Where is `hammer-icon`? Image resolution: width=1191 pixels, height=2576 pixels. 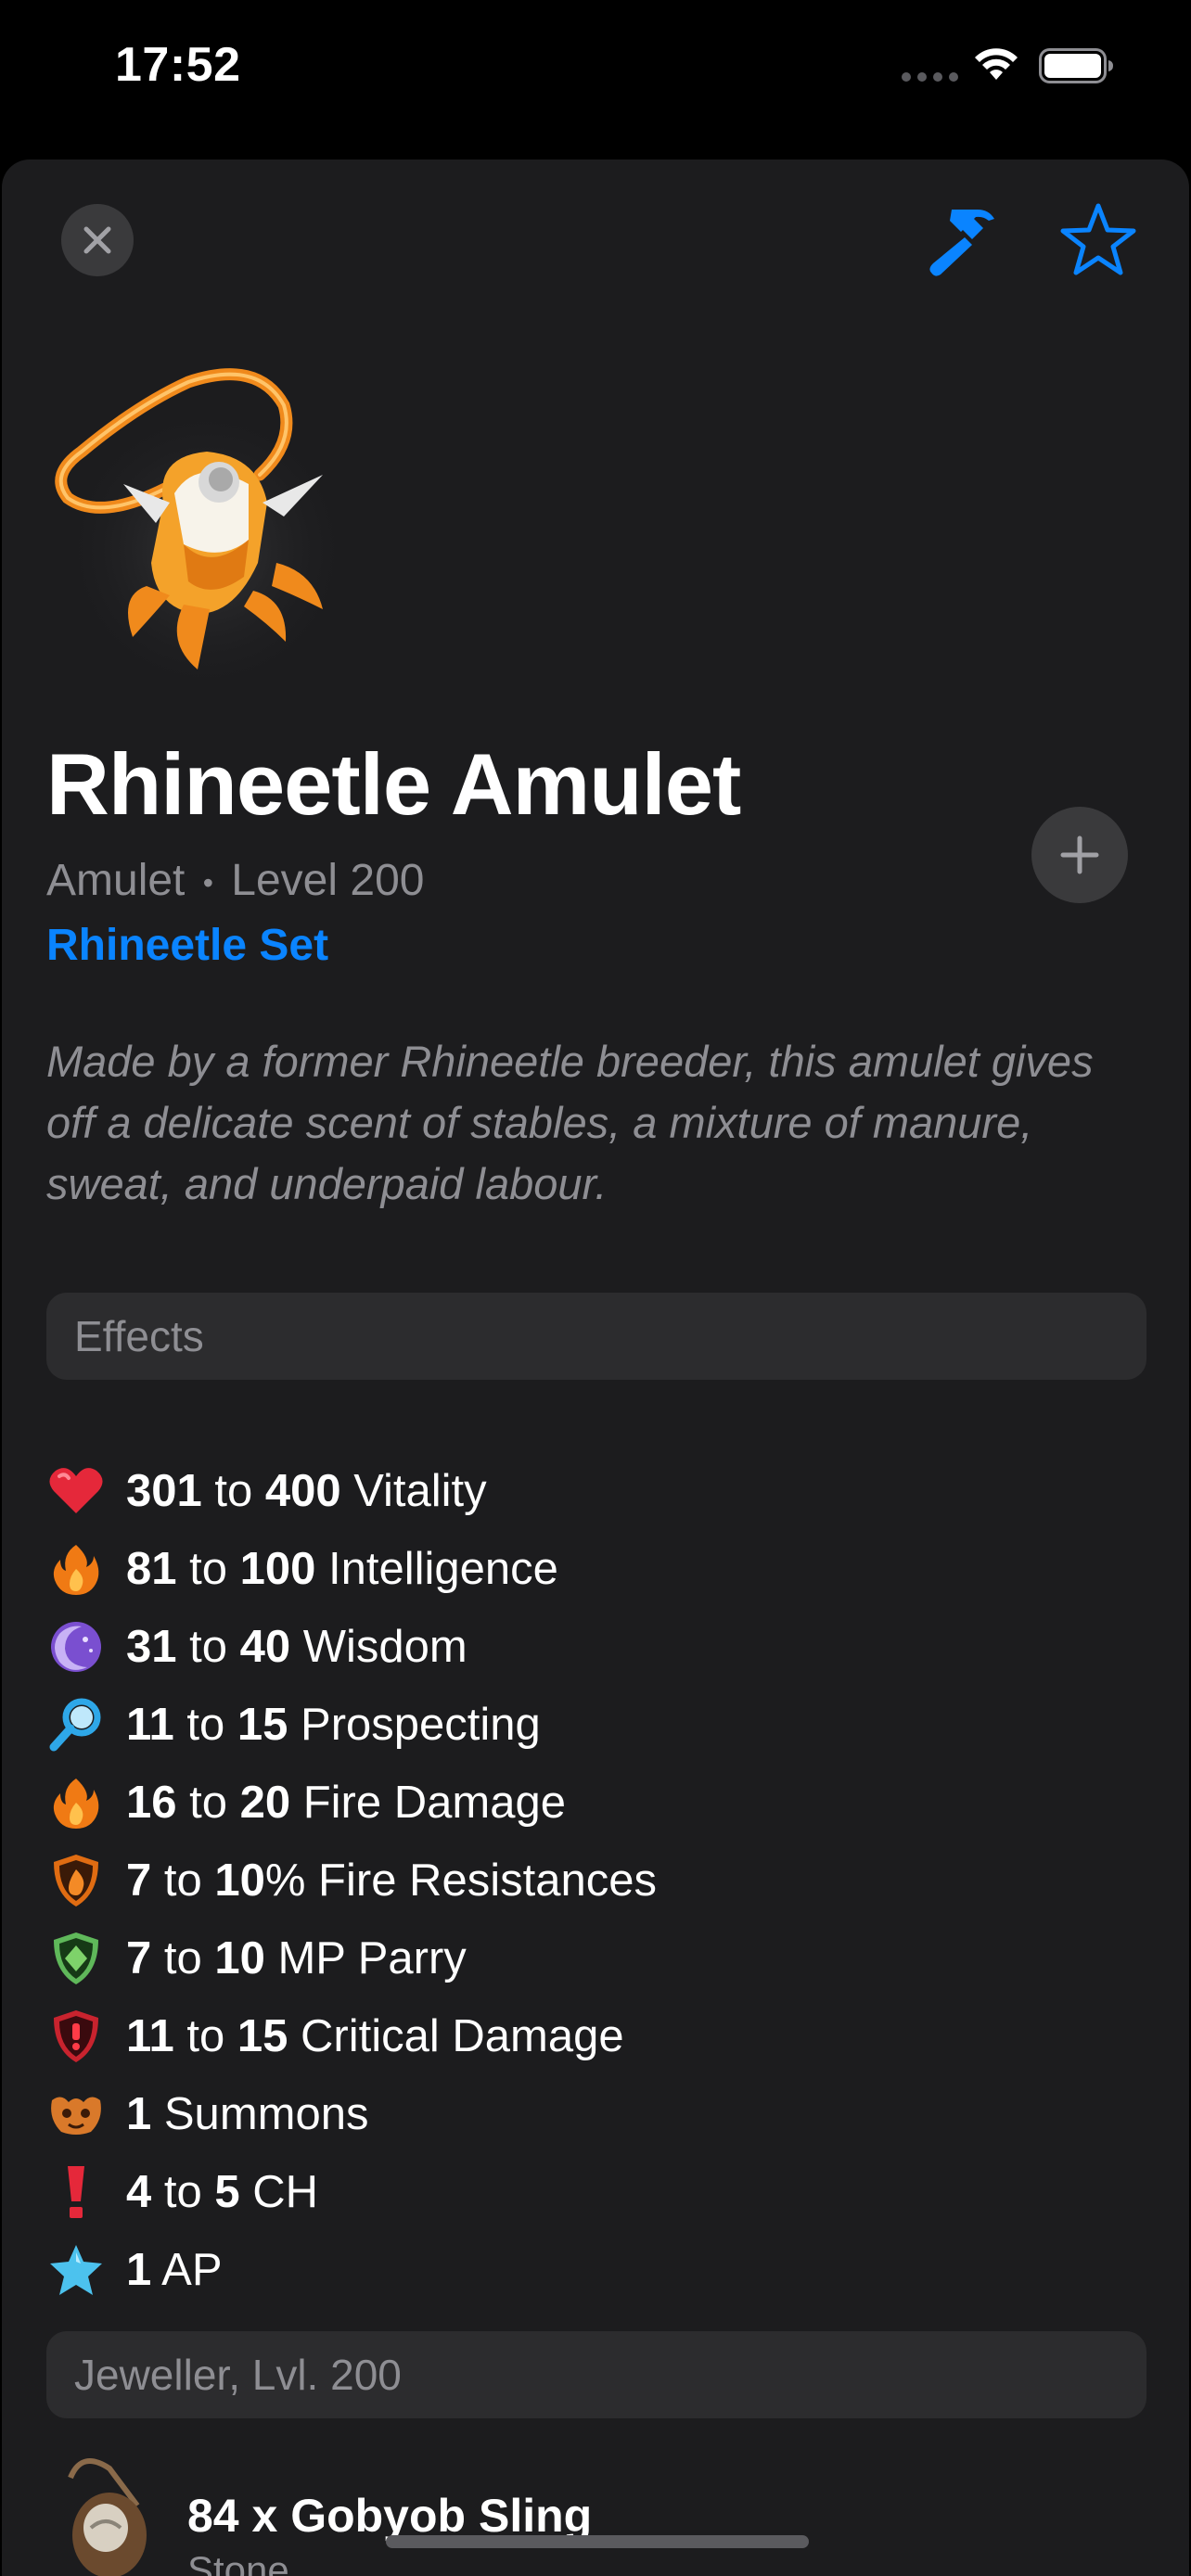
hammer-icon is located at coordinates (964, 240).